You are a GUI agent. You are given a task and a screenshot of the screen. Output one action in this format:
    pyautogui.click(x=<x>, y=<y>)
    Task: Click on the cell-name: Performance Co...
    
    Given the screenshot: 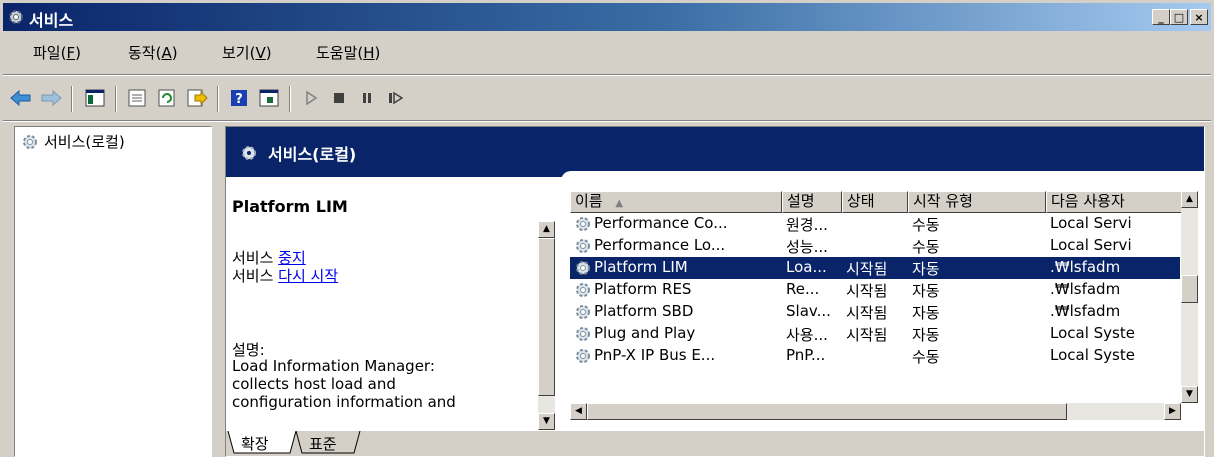 What is the action you would take?
    pyautogui.click(x=661, y=223)
    